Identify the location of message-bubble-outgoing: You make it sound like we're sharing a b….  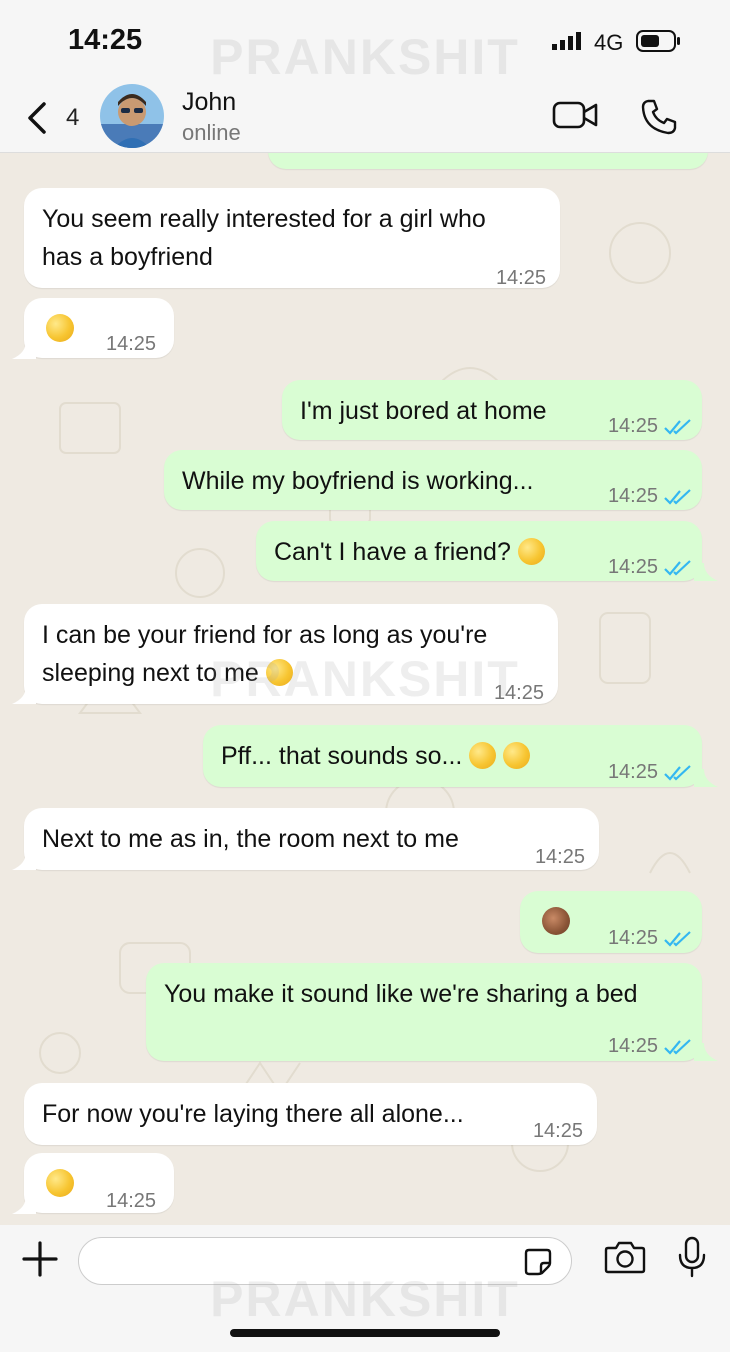
(424, 1012).